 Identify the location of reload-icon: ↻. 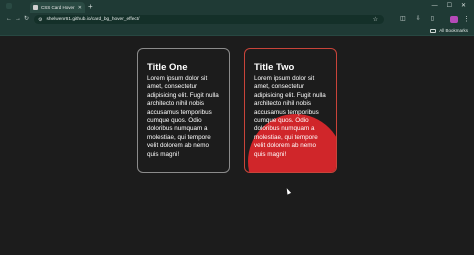
(26, 19).